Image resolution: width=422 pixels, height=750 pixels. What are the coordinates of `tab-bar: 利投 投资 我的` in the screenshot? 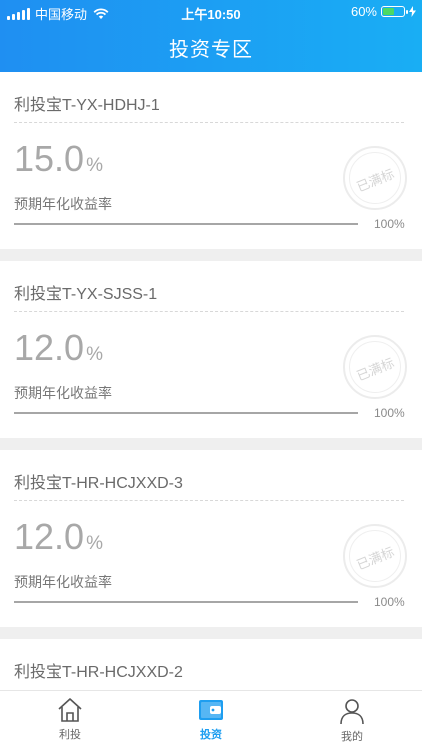 It's located at (211, 720).